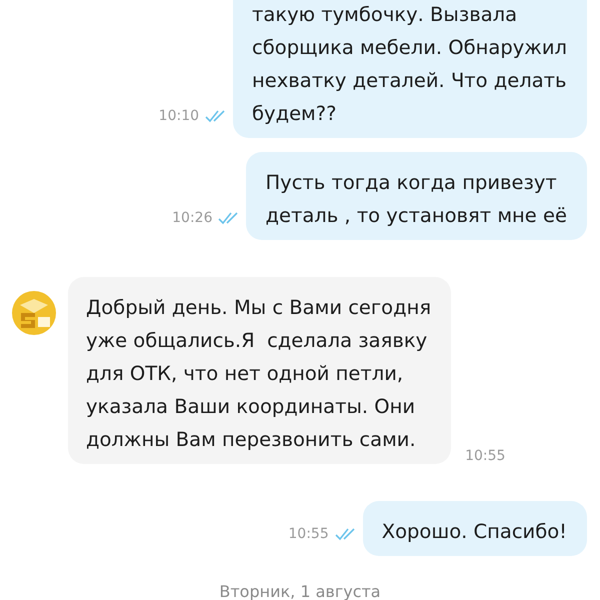  I want to click on message-text: такую тумбочку. Вызвала, so click(385, 15).